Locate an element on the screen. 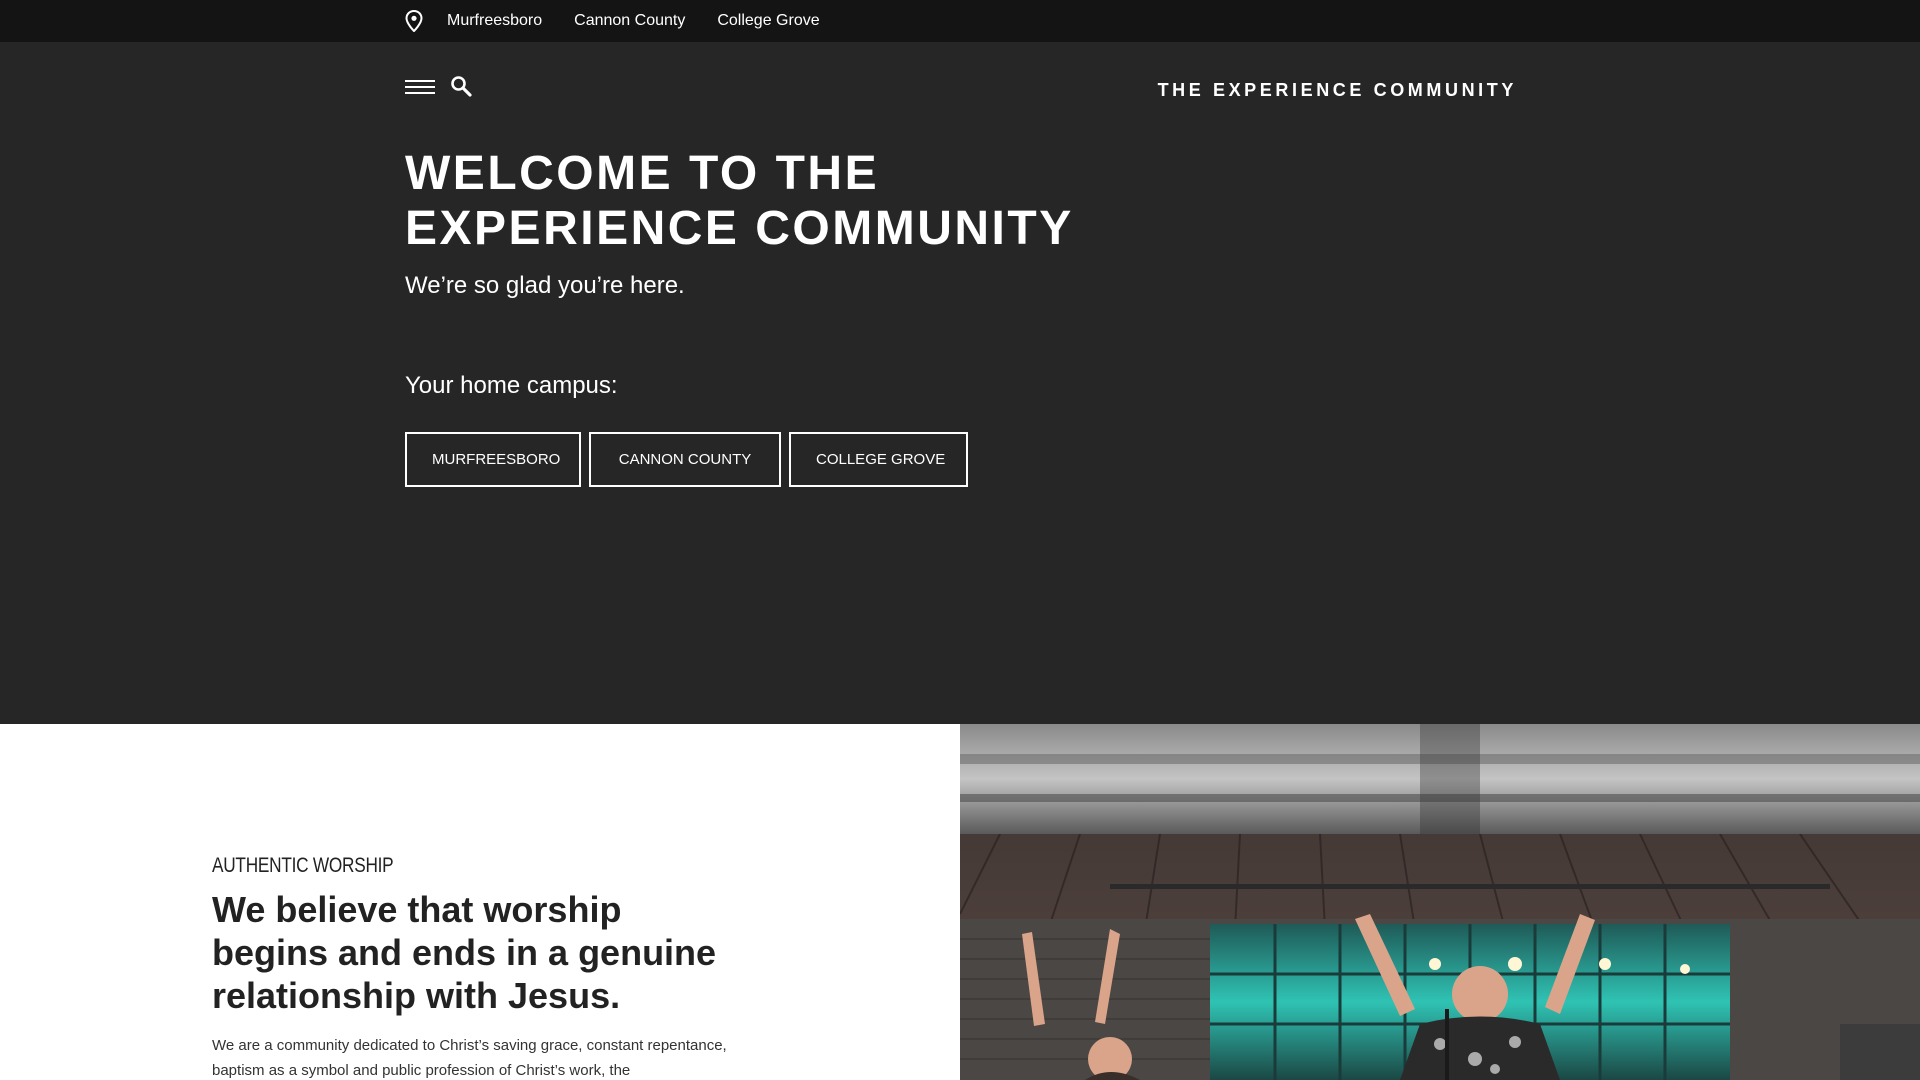 Image resolution: width=1920 pixels, height=1080 pixels. worship-eyebrow: AUTHENTIC WORSHIP is located at coordinates (303, 865).